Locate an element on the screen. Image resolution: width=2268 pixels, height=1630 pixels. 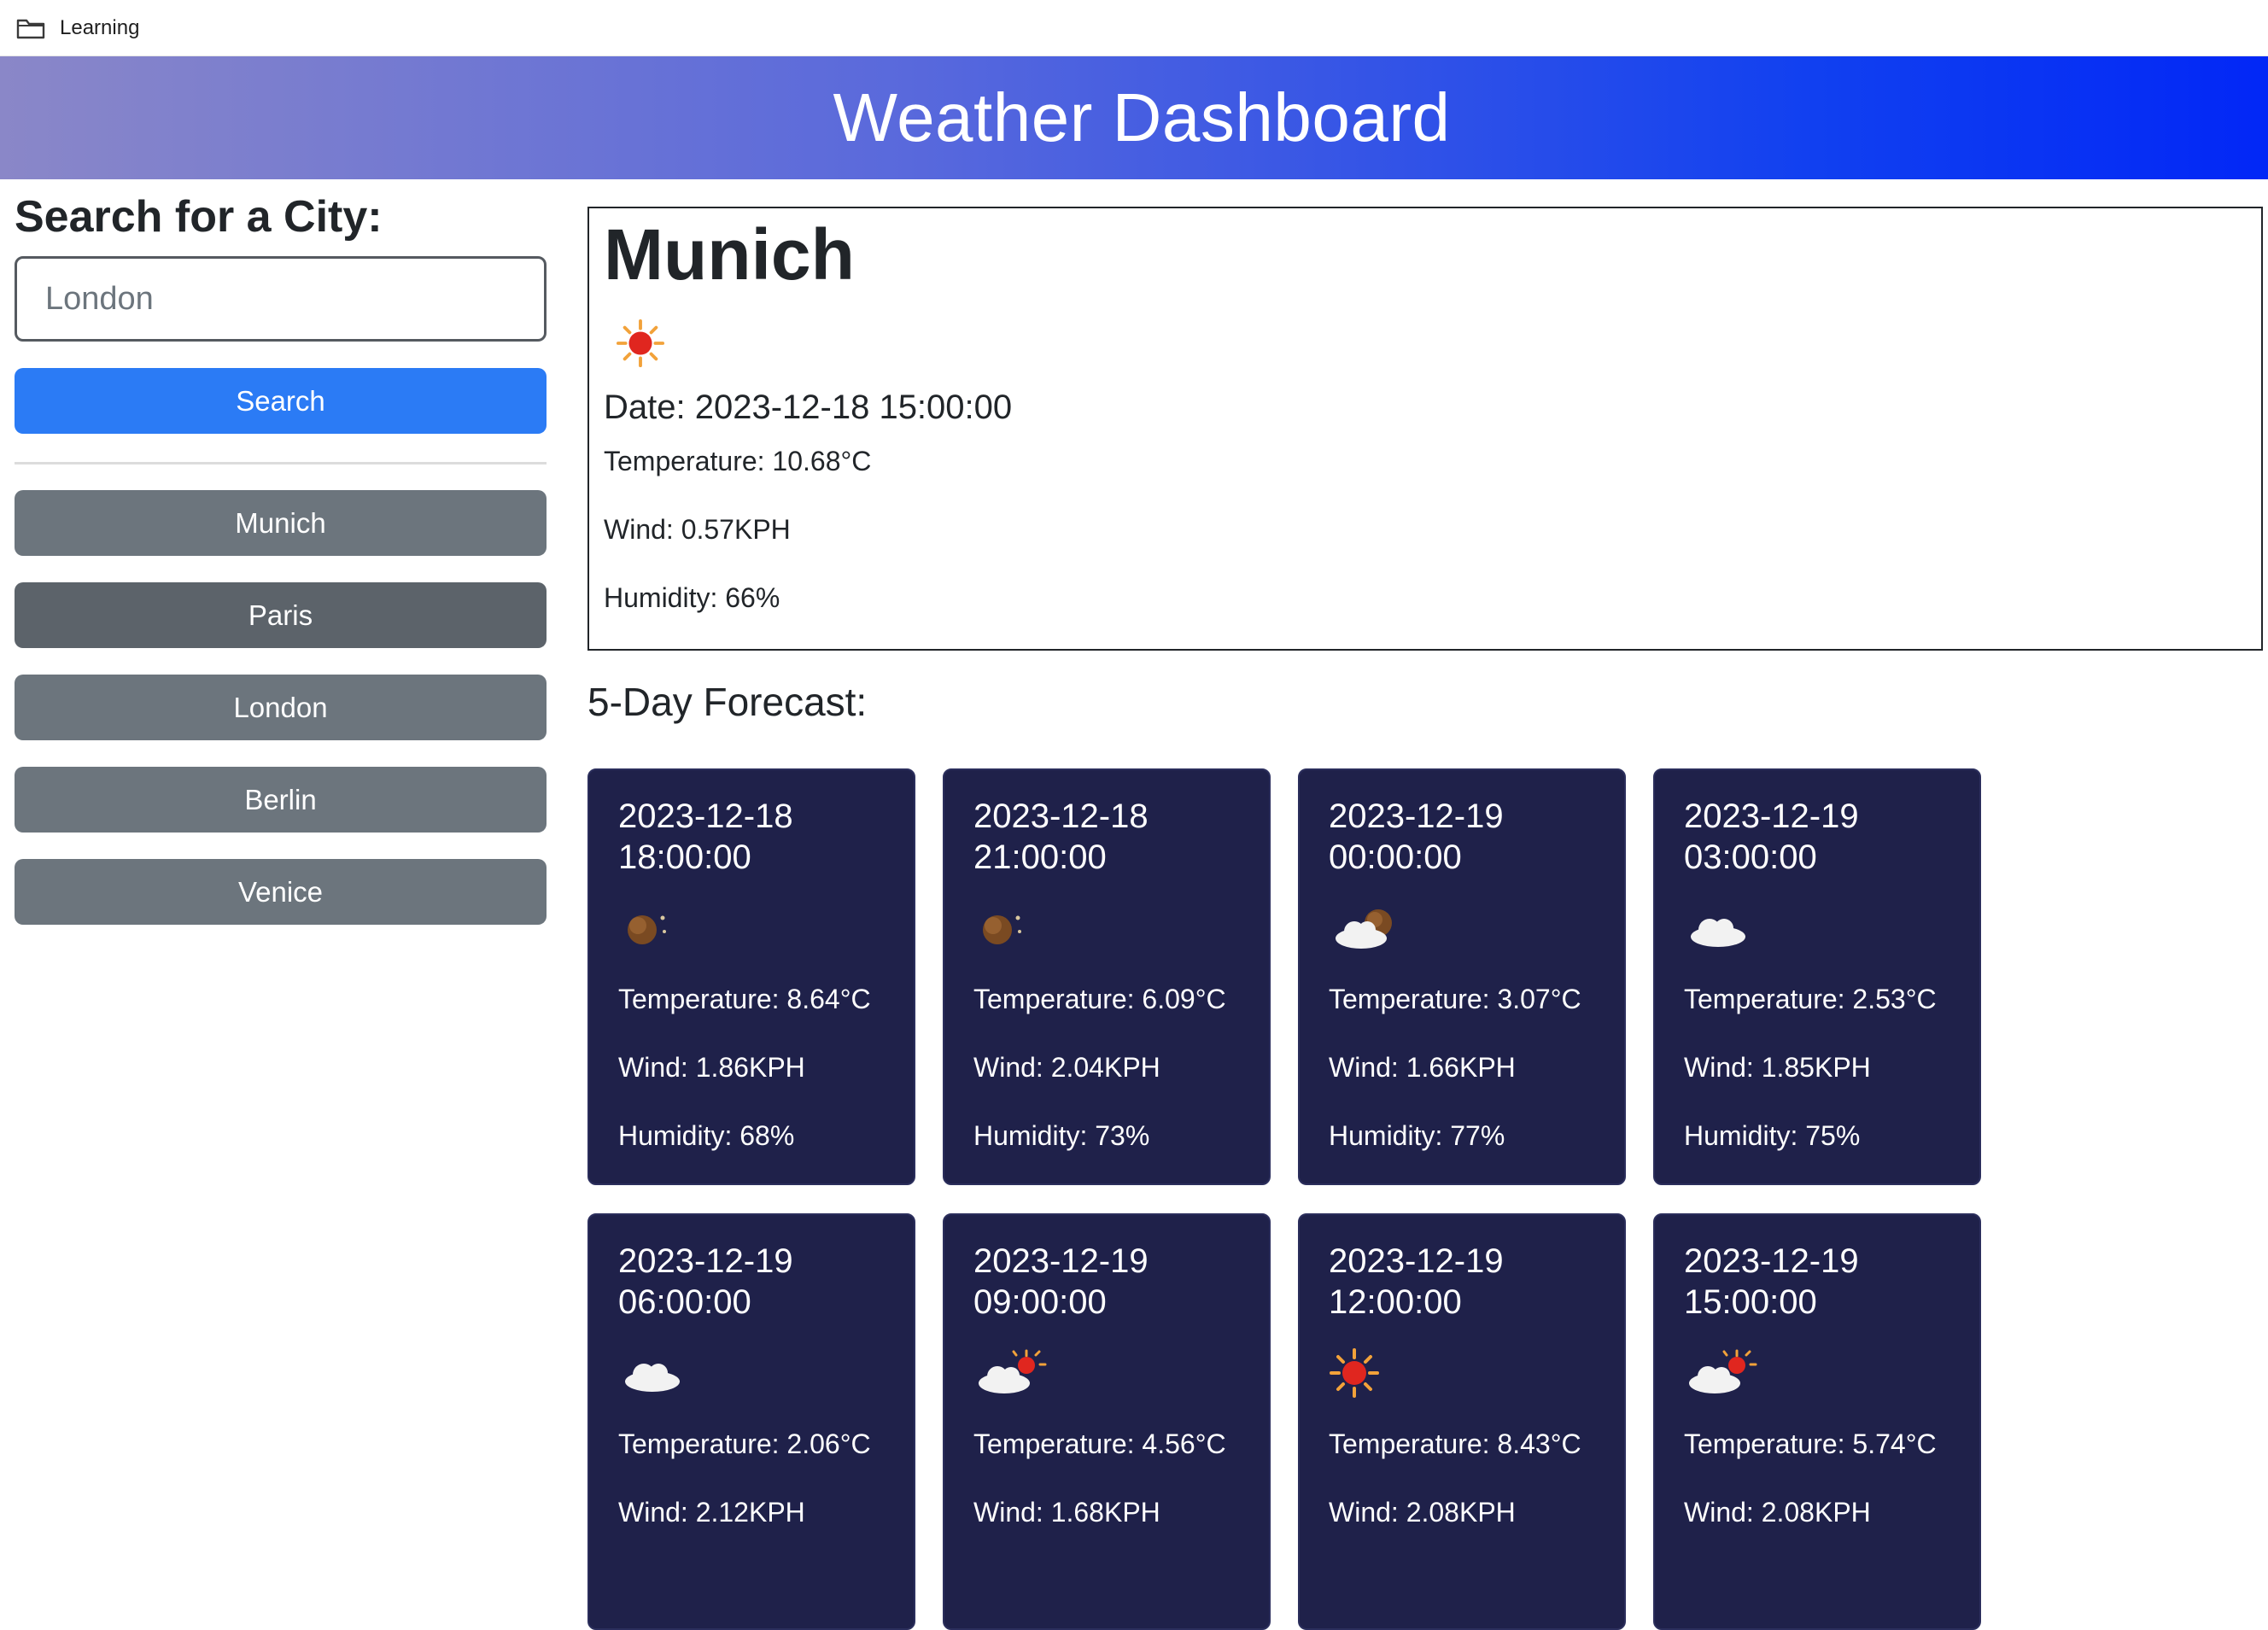
forecast-date: 2023-12-18 18:00:00 is located at coordinates (705, 836).